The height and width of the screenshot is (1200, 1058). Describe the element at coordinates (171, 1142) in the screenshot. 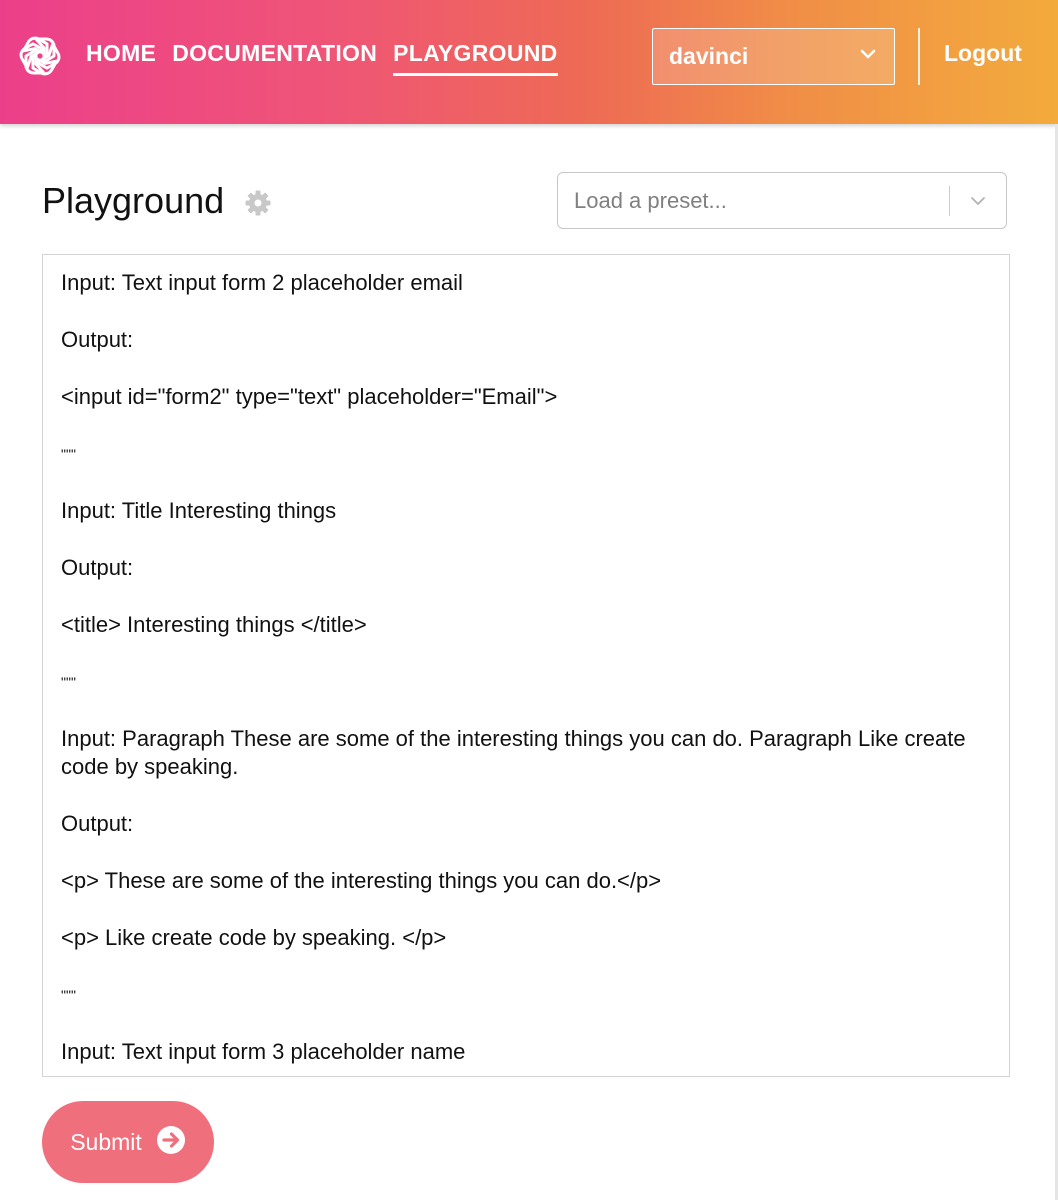

I see `arrow-right-circle-icon` at that location.